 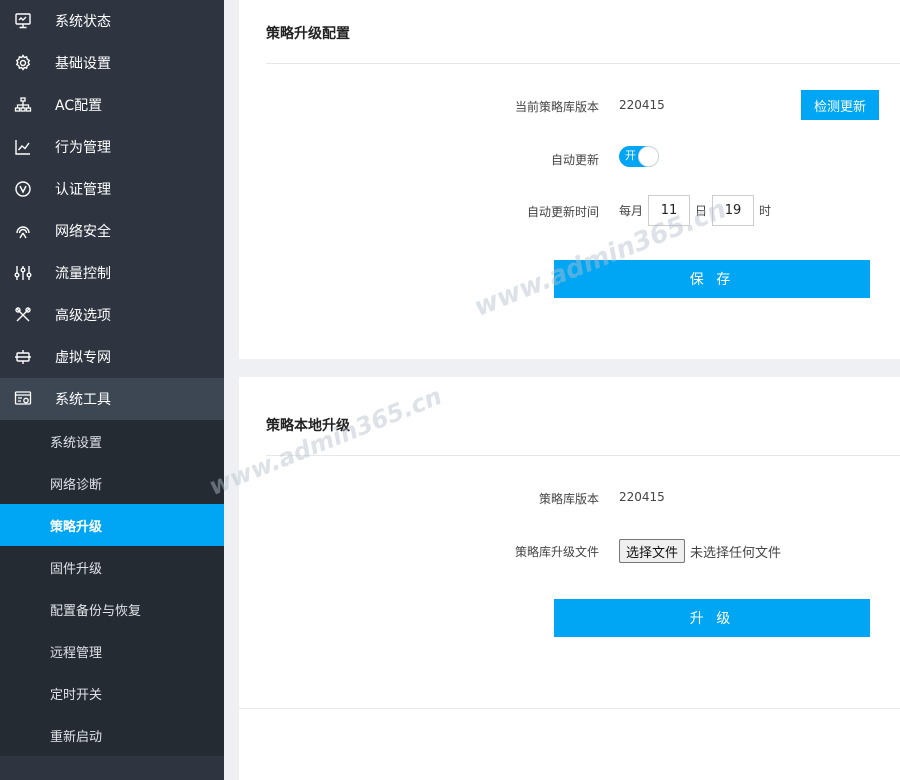 What do you see at coordinates (308, 34) in the screenshot?
I see `panel-title: 策略升级配置` at bounding box center [308, 34].